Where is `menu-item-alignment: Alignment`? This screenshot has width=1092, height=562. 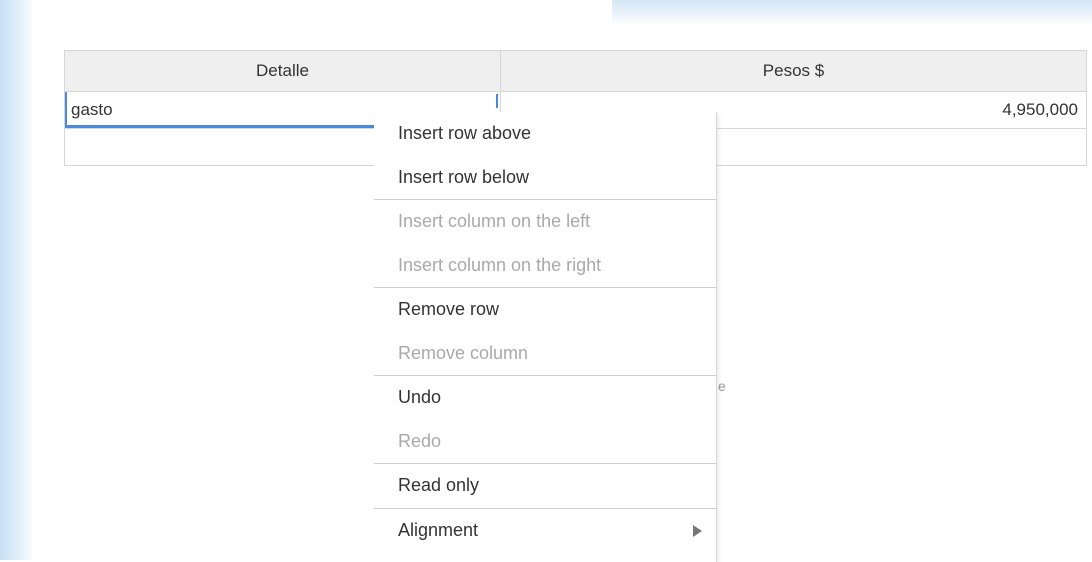
menu-item-alignment: Alignment is located at coordinates (545, 530).